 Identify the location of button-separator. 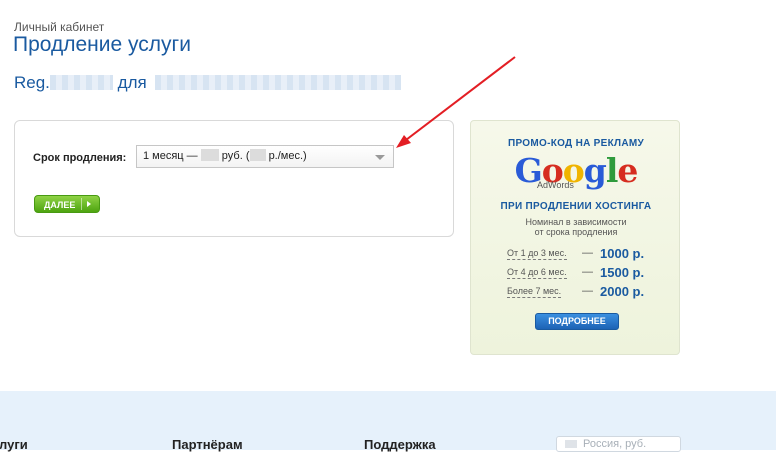
(81, 204).